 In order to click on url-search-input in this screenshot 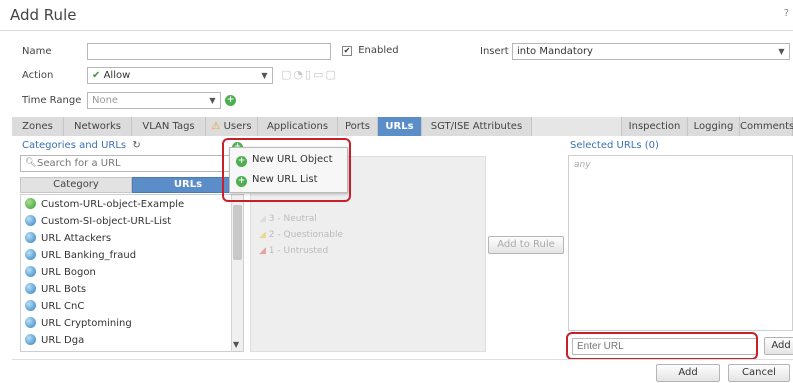, I will do `click(137, 163)`.